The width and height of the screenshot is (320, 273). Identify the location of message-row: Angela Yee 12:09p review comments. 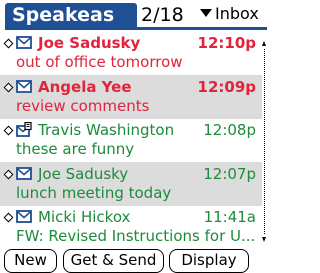
(131, 96).